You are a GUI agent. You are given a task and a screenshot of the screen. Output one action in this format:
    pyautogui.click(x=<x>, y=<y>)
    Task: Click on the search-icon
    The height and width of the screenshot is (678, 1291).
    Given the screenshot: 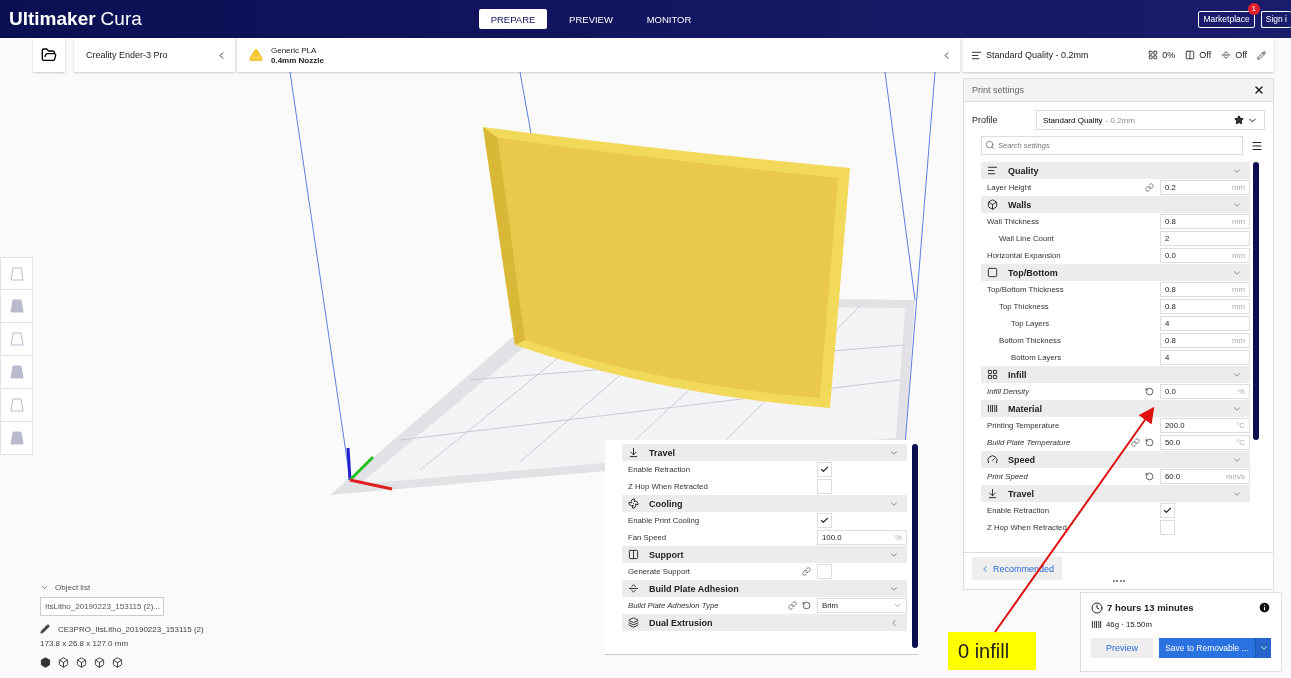 What is the action you would take?
    pyautogui.click(x=990, y=145)
    